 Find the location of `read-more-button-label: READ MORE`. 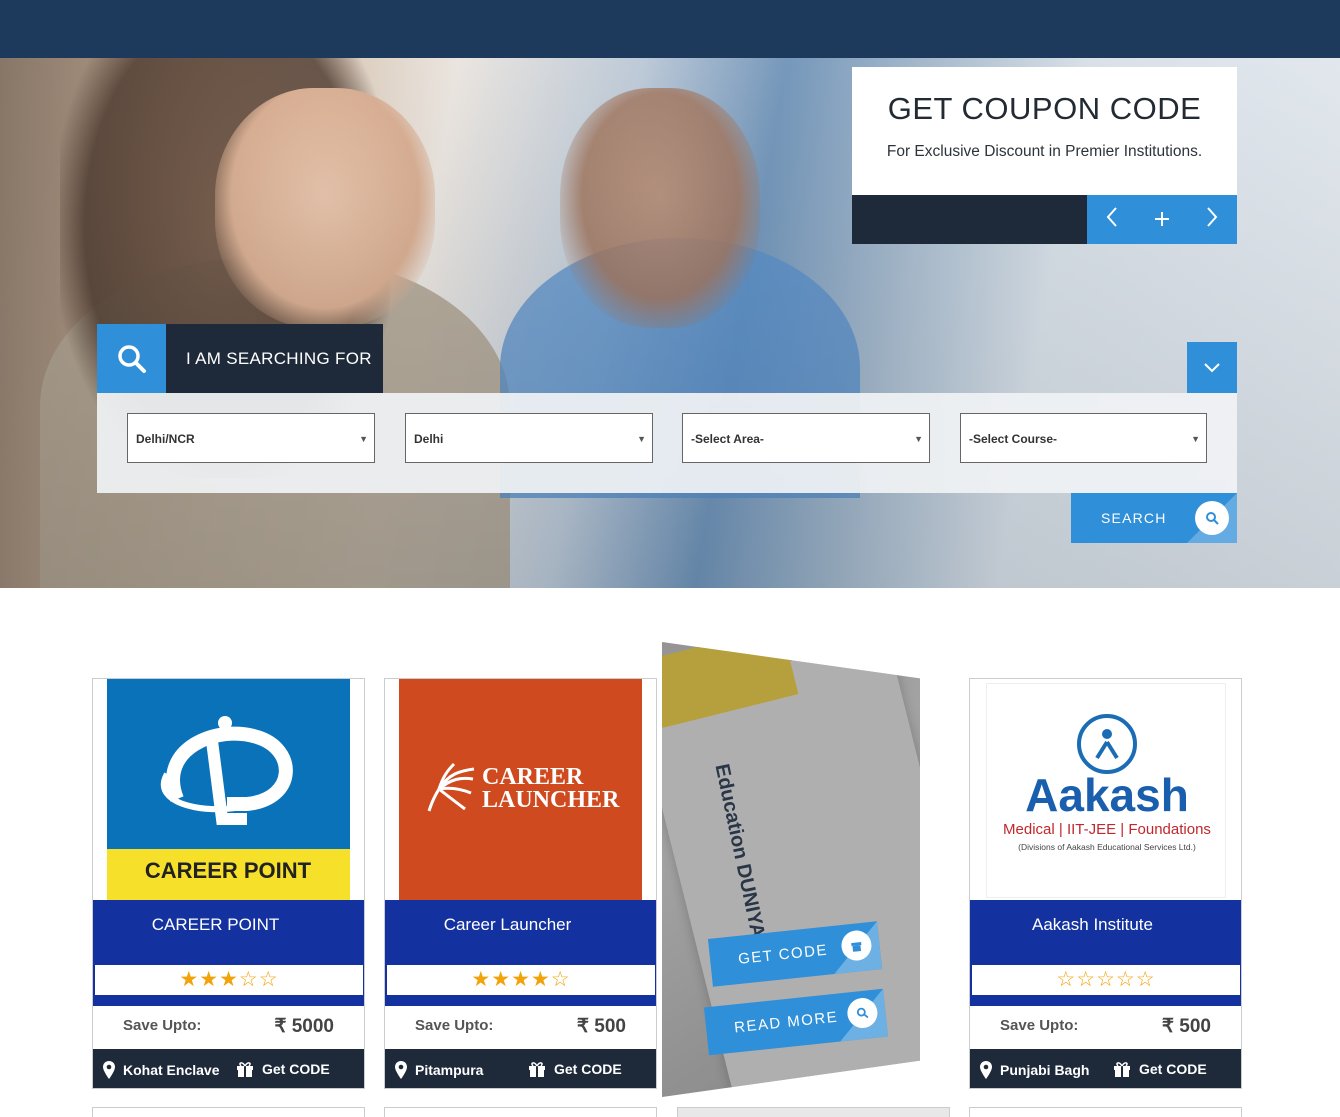

read-more-button-label: READ MORE is located at coordinates (786, 1022).